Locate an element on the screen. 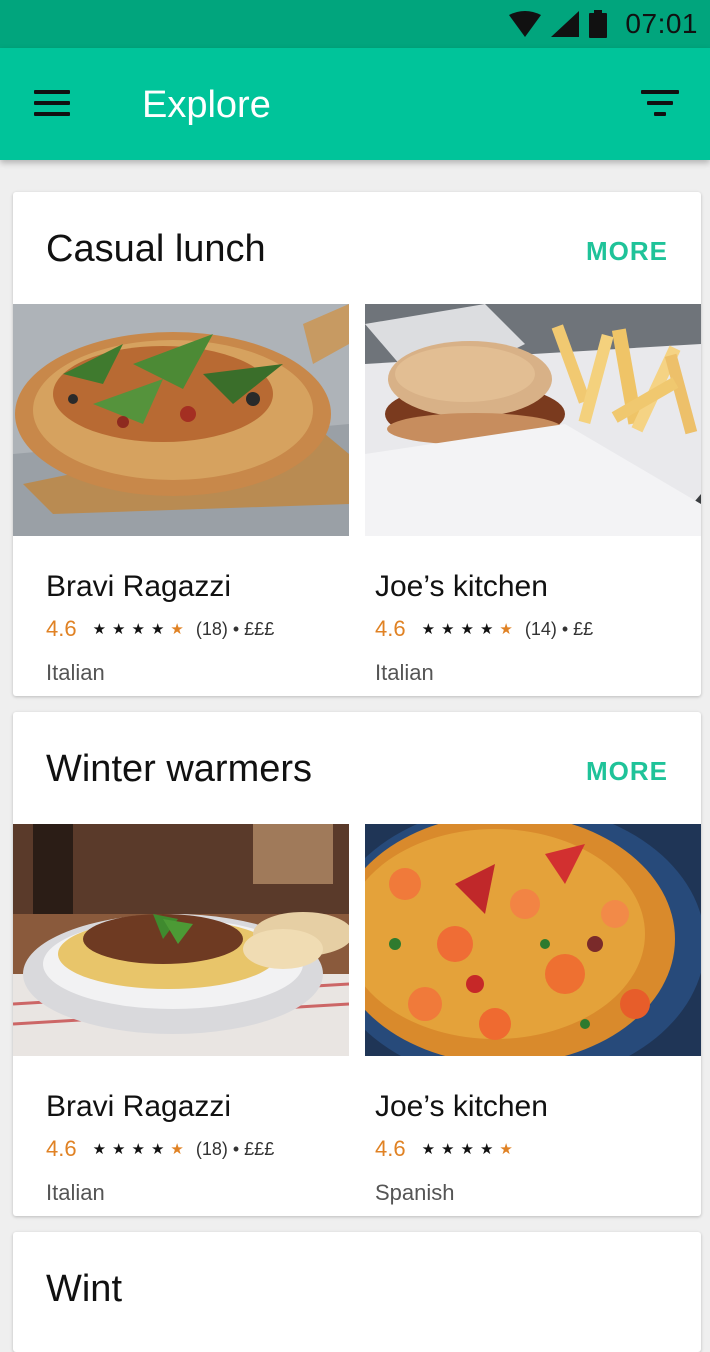 This screenshot has height=1352, width=710. pasta-photo is located at coordinates (181, 940).